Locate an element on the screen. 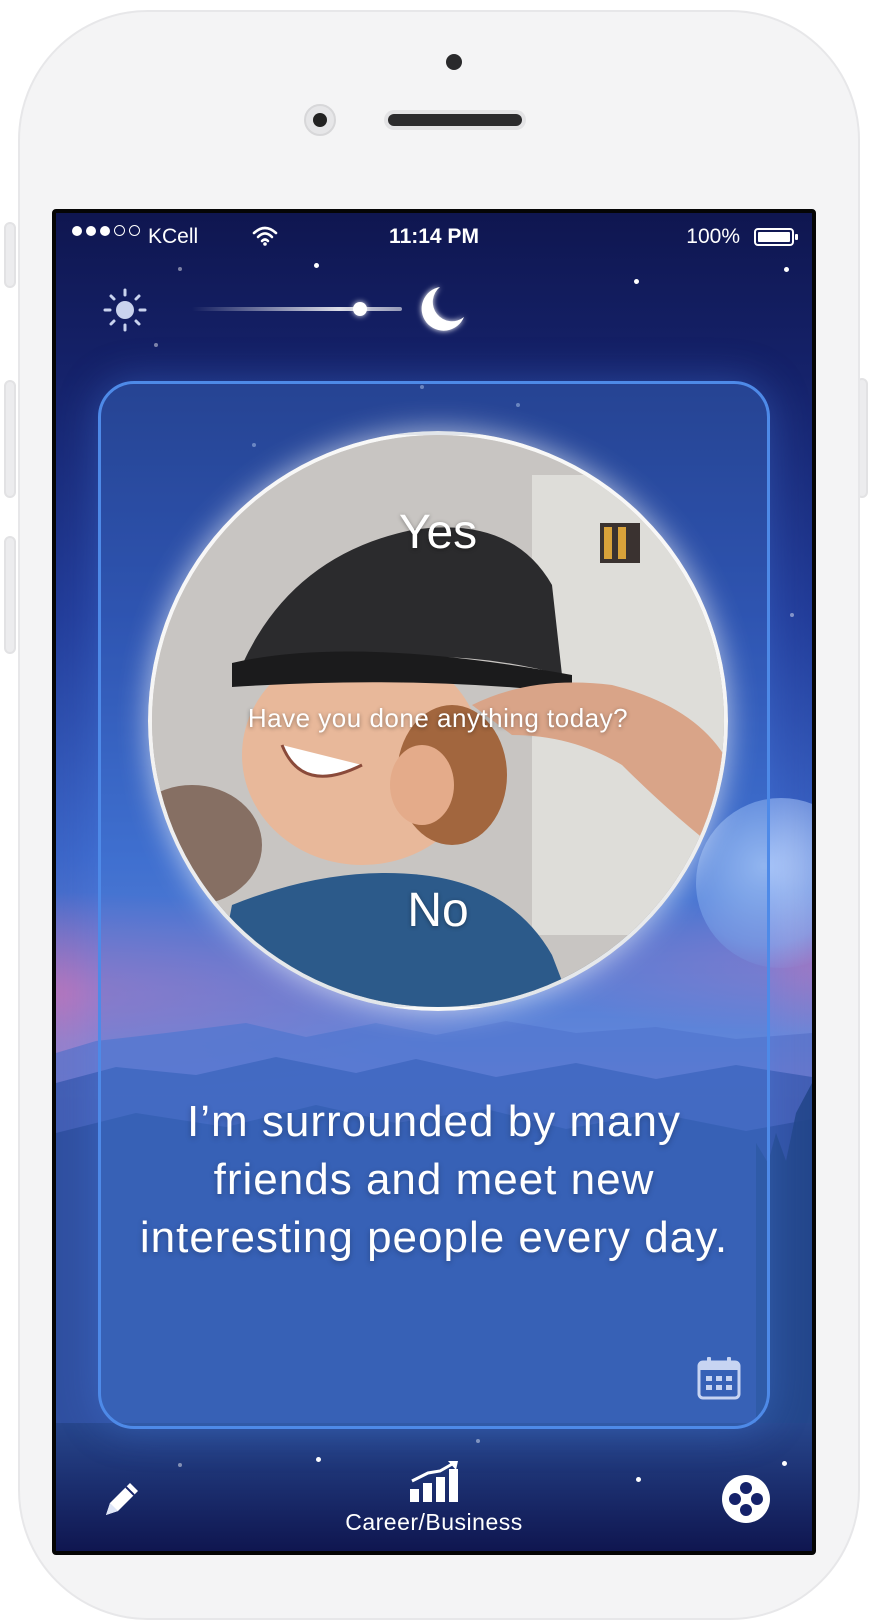 This screenshot has height=1620, width=876. day-night-slider is located at coordinates (297, 310).